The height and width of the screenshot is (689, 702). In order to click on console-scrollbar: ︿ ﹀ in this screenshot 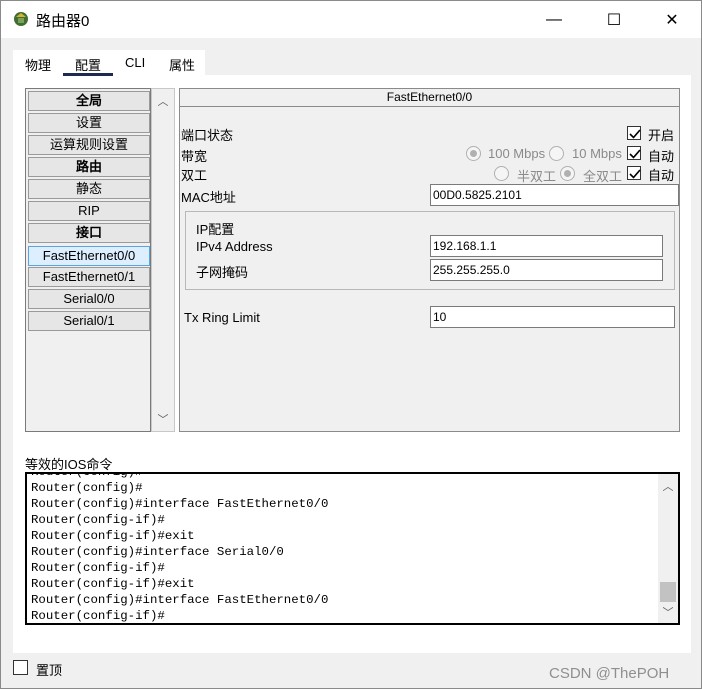, I will do `click(668, 548)`.